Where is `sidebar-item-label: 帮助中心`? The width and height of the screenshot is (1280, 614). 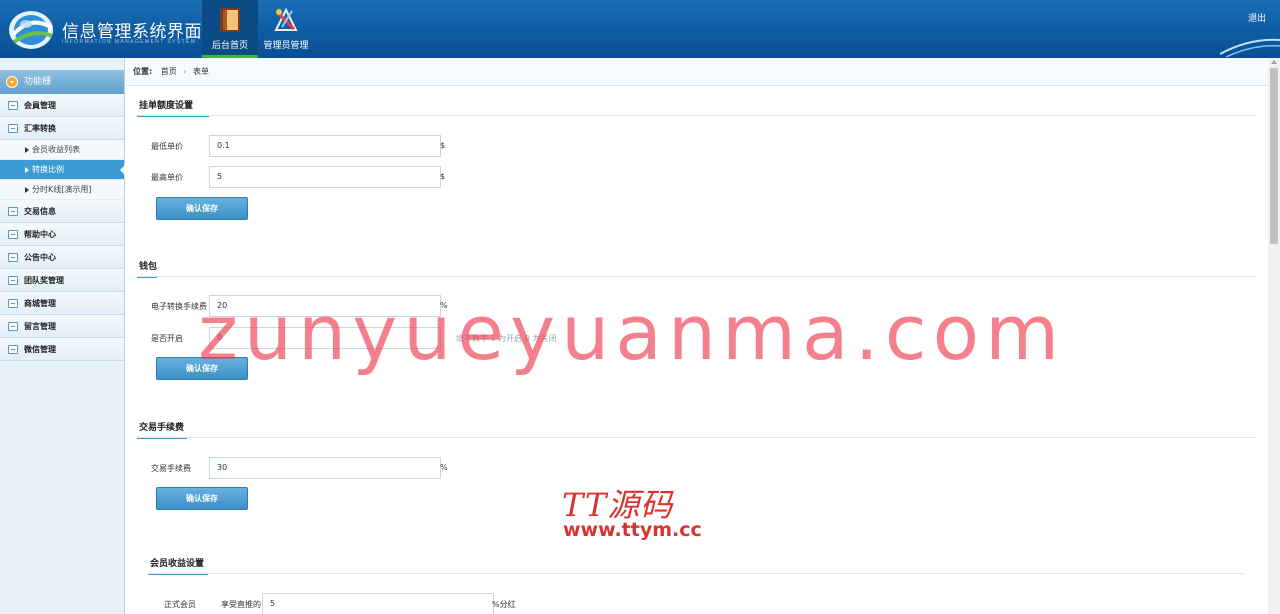 sidebar-item-label: 帮助中心 is located at coordinates (40, 234).